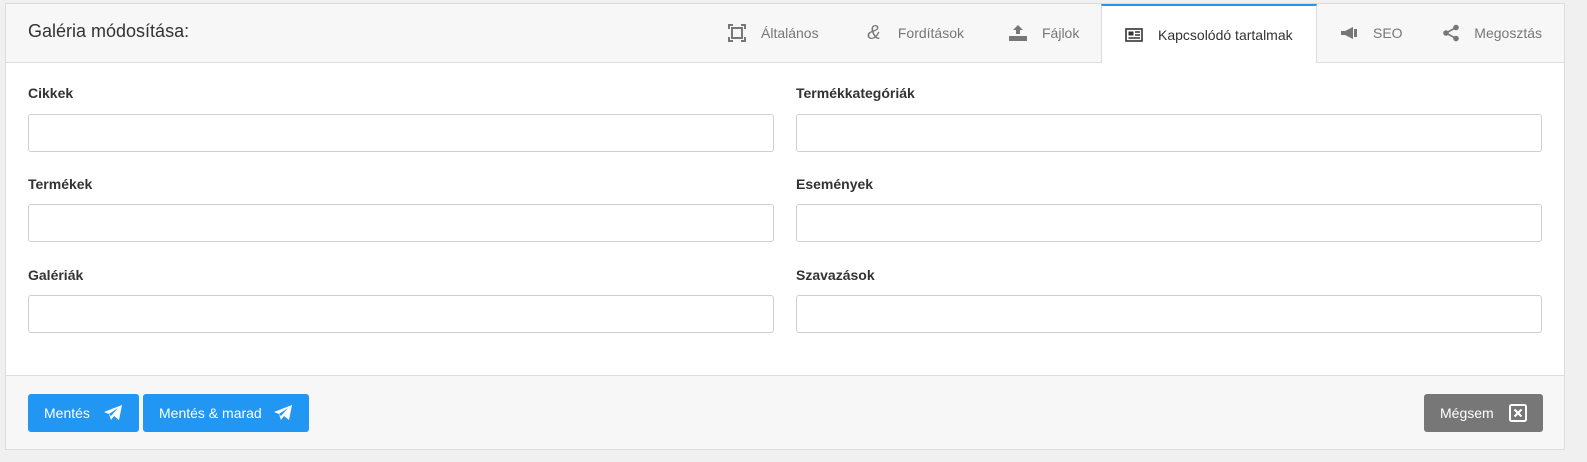 This screenshot has width=1587, height=462. What do you see at coordinates (930, 33) in the screenshot?
I see `tab-label: Fordítások` at bounding box center [930, 33].